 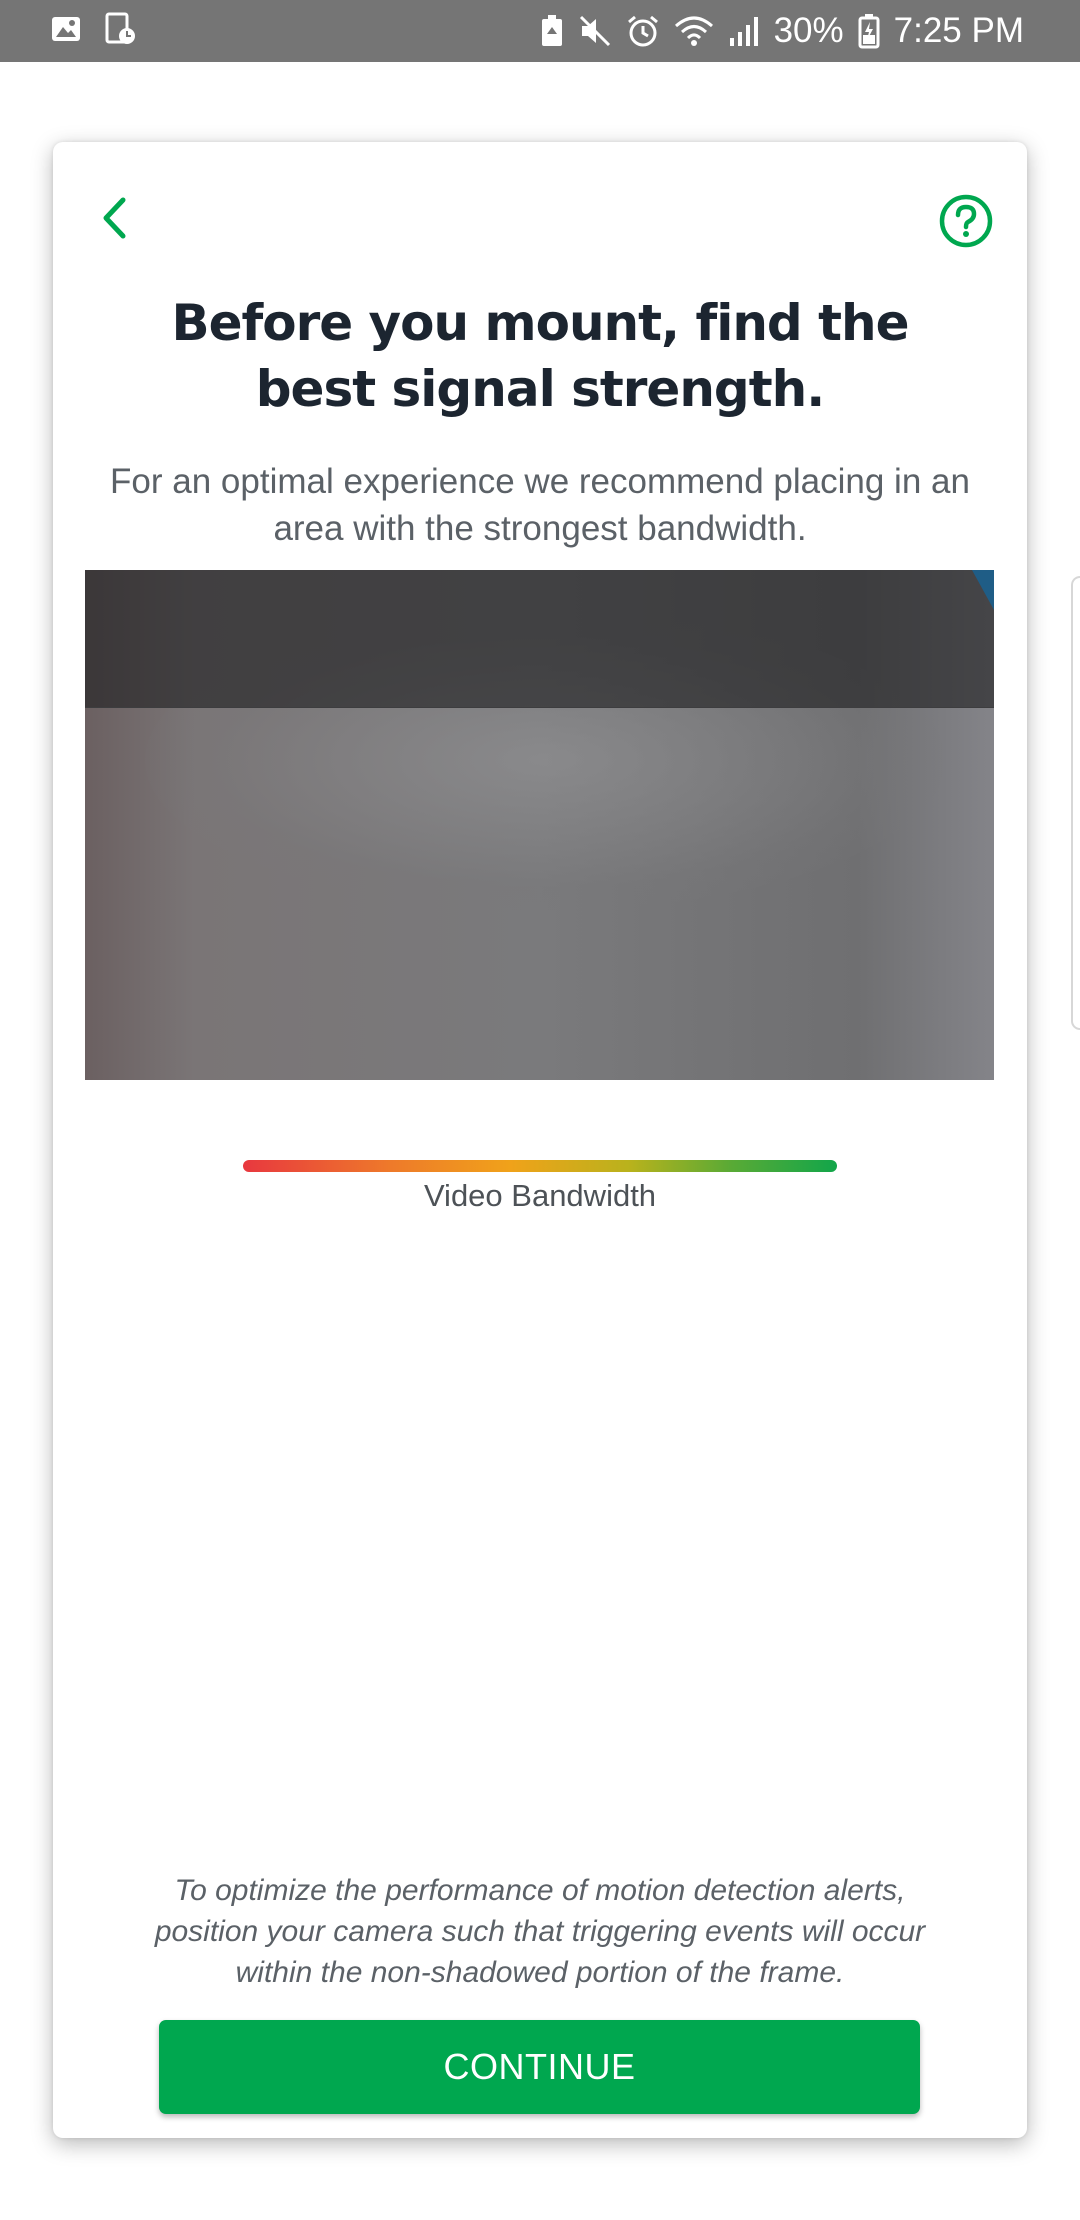 What do you see at coordinates (120, 29) in the screenshot?
I see `screenshot-icon` at bounding box center [120, 29].